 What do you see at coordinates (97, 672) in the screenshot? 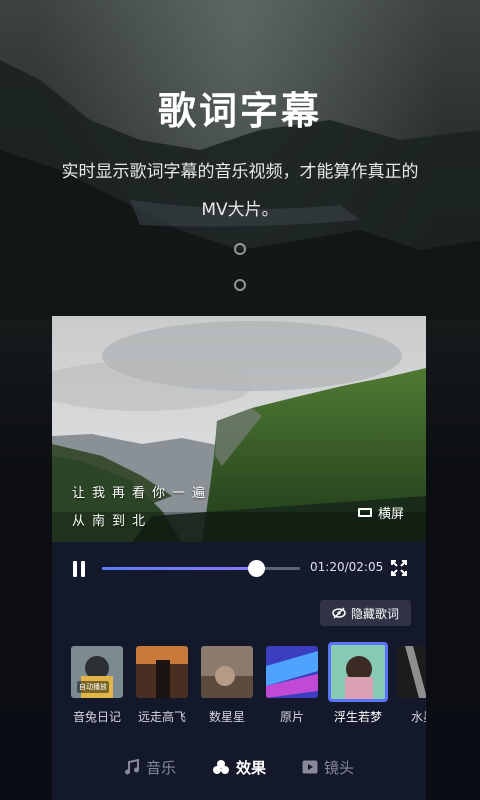
I see `effect-thumbnail: 自动播放` at bounding box center [97, 672].